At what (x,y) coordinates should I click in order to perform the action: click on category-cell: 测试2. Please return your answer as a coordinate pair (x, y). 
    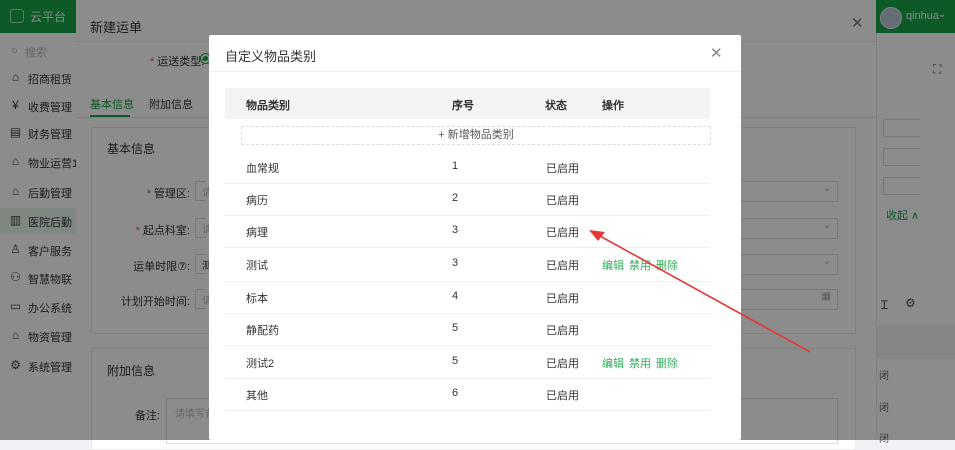
    Looking at the image, I should click on (260, 364).